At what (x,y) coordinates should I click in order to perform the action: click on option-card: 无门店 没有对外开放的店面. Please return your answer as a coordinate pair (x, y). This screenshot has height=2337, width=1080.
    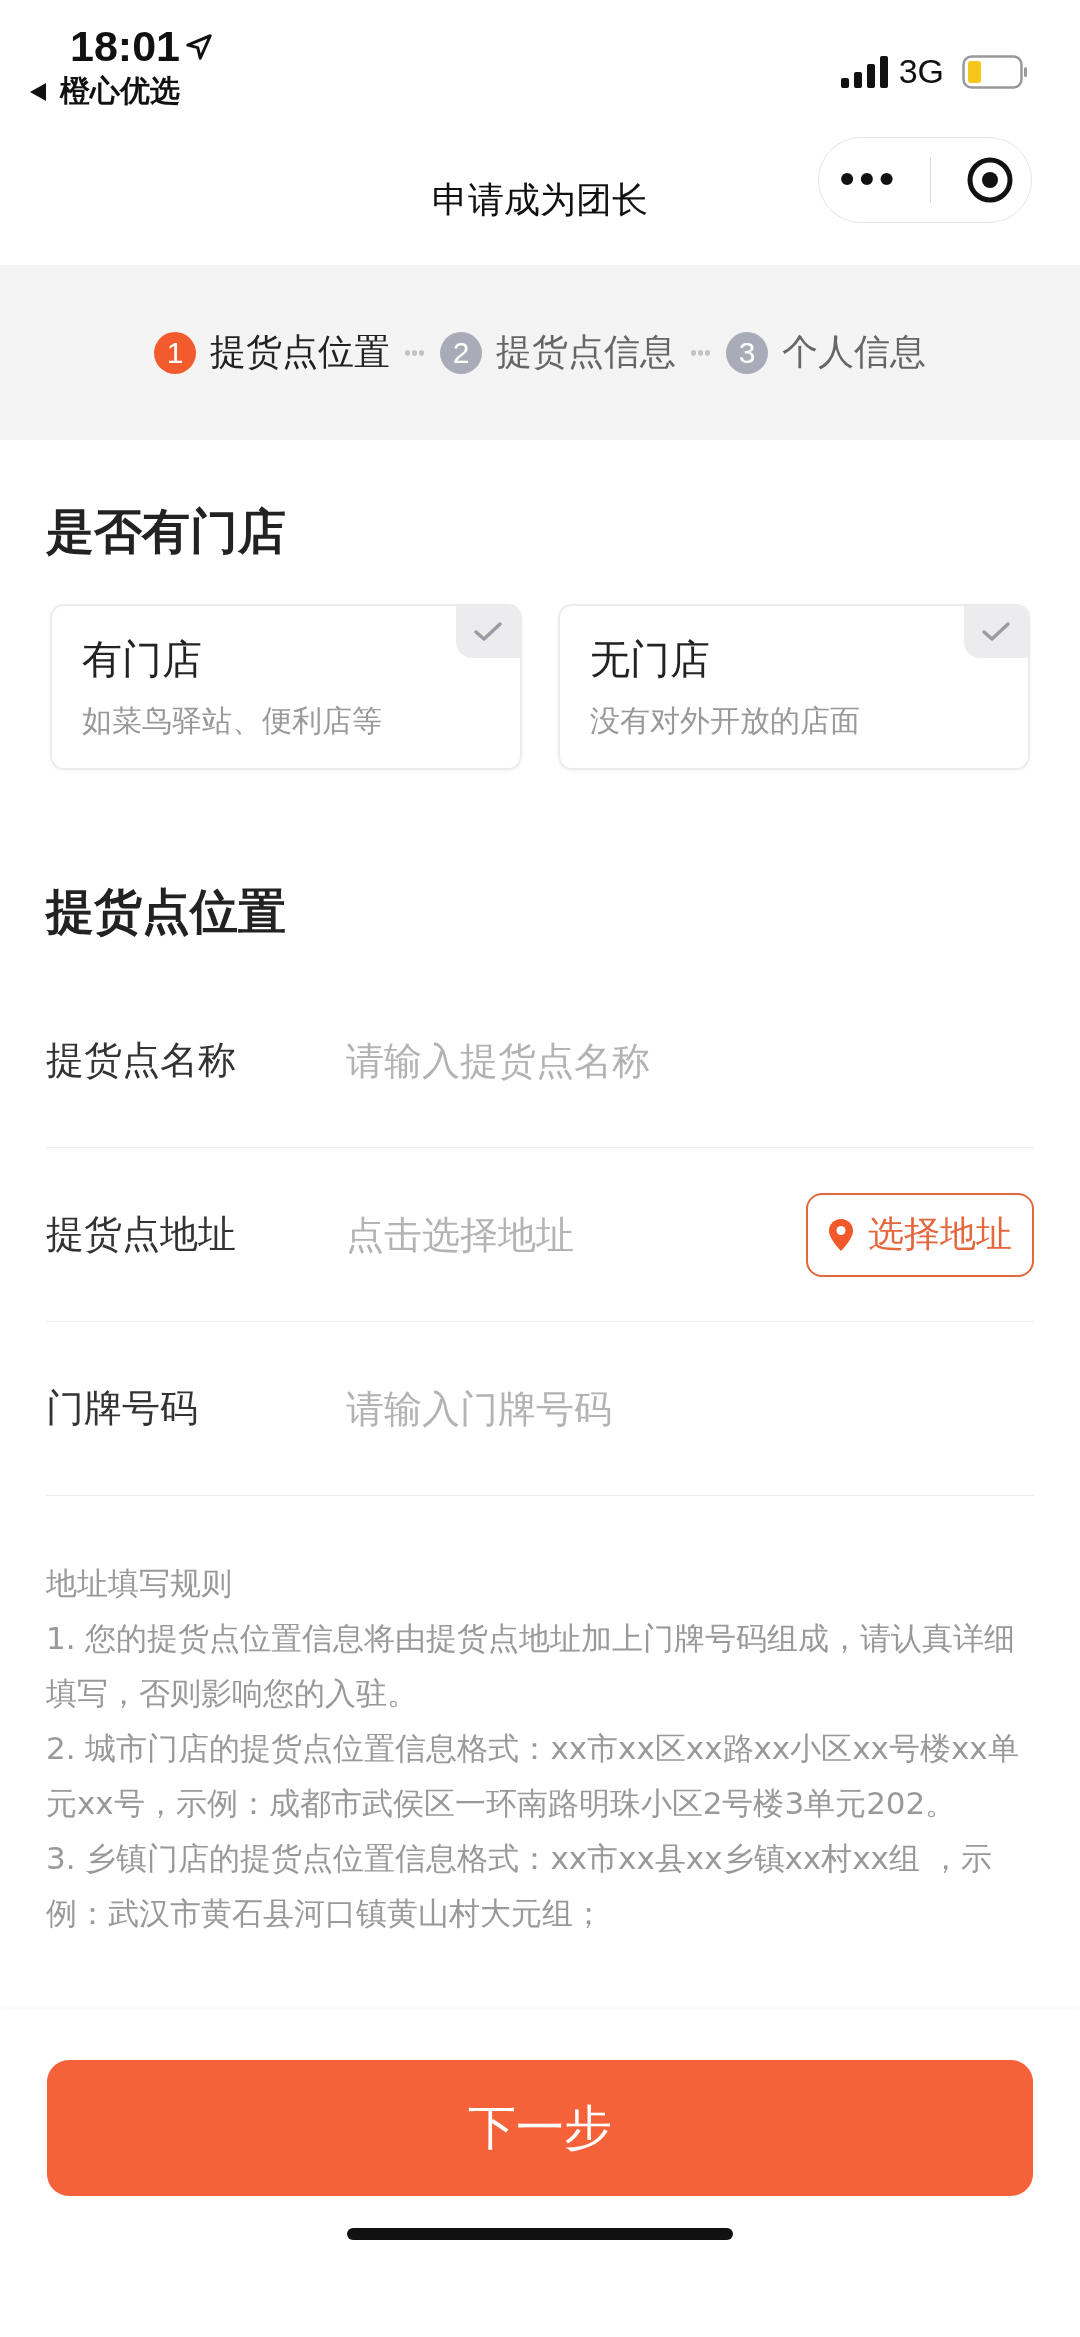
    Looking at the image, I should click on (794, 687).